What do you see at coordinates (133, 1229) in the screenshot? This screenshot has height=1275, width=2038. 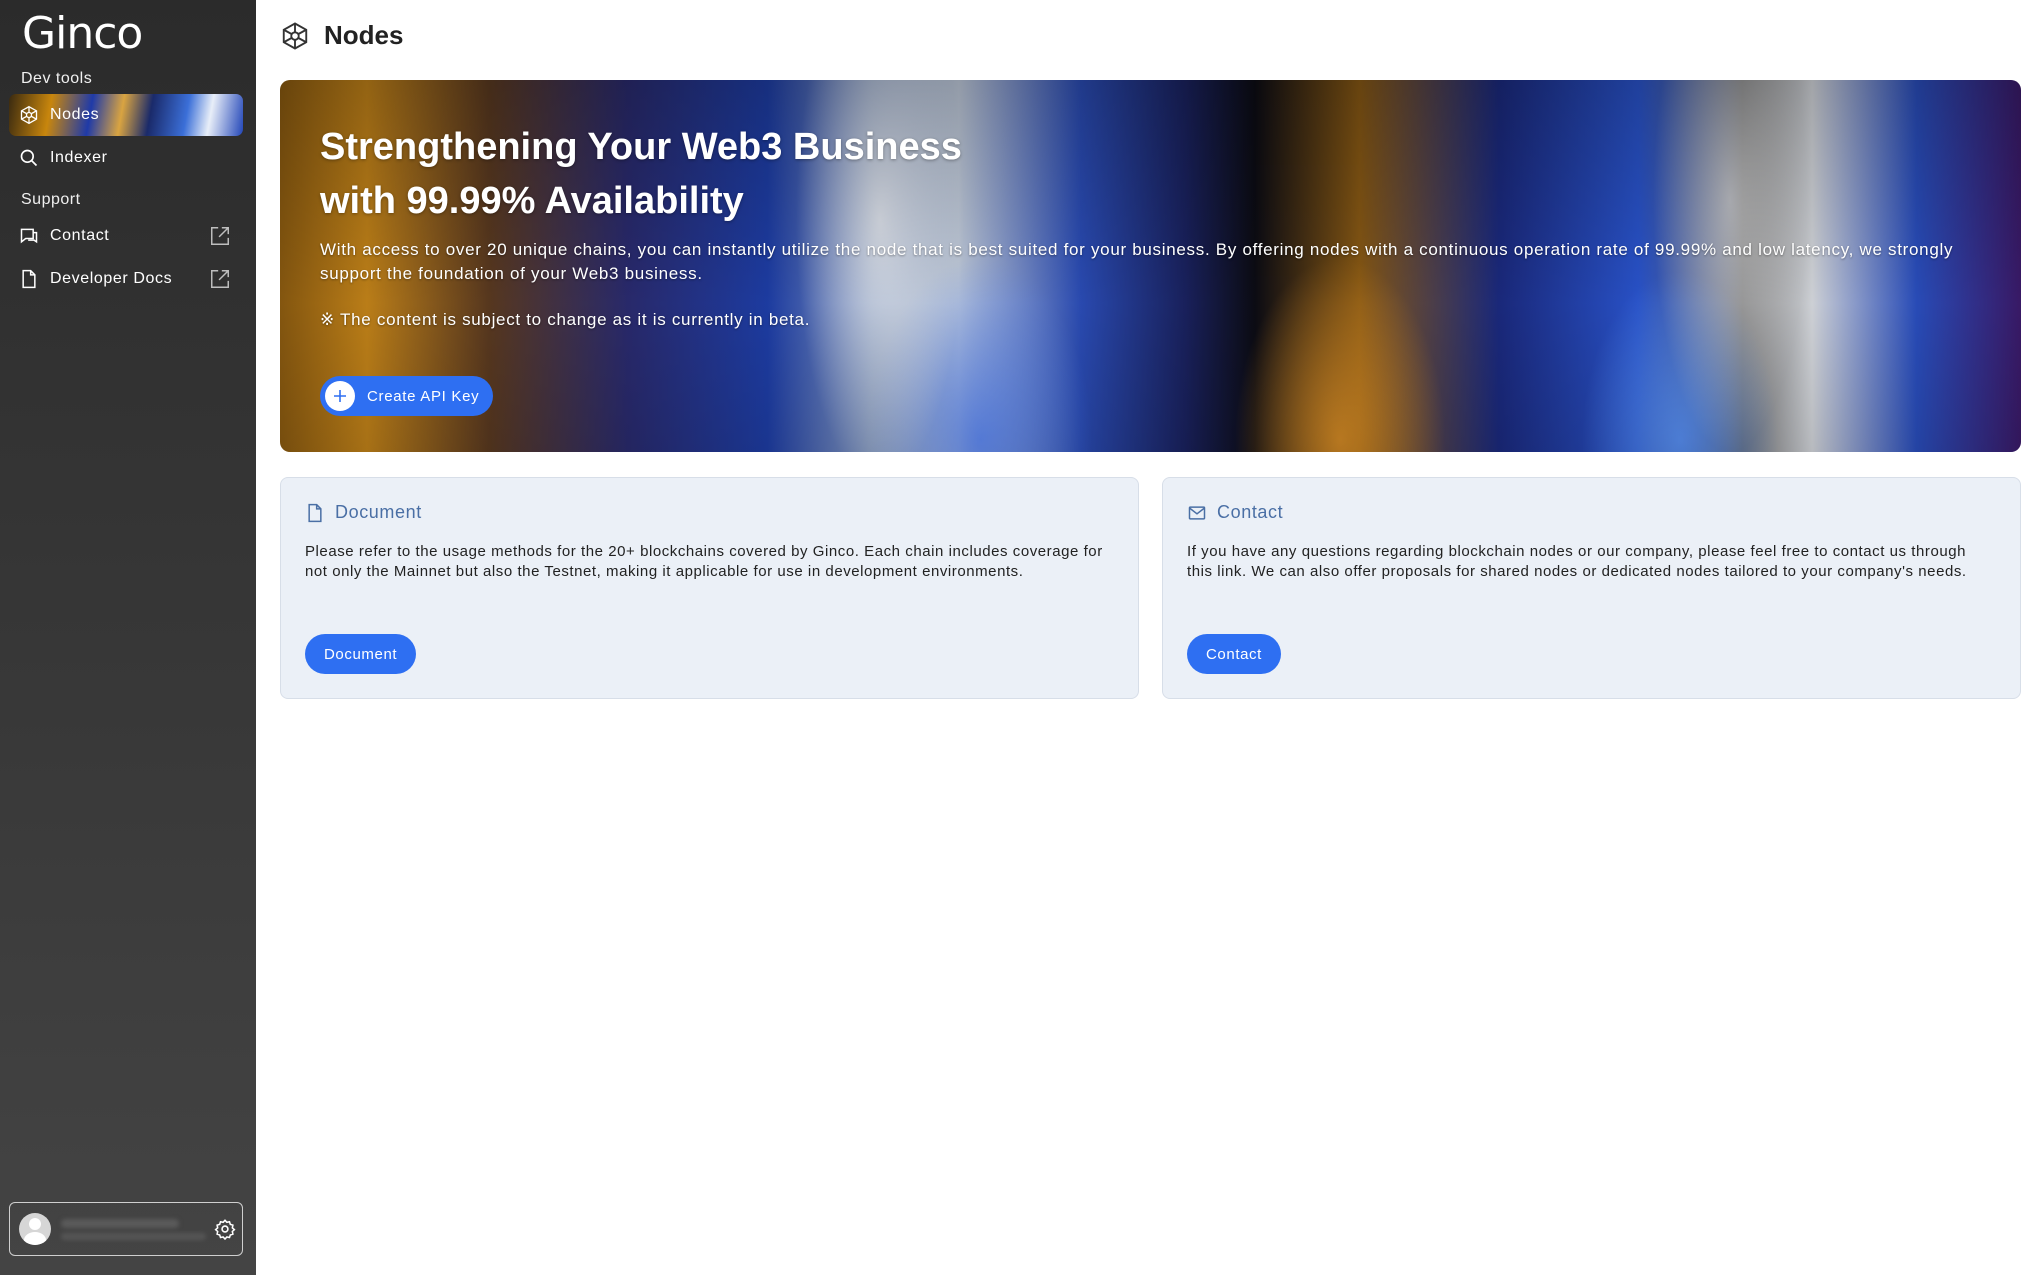 I see `user-info-blurred` at bounding box center [133, 1229].